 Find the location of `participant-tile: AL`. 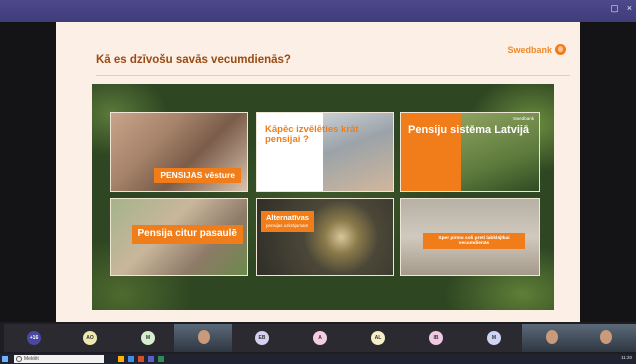

participant-tile: AL is located at coordinates (378, 338).